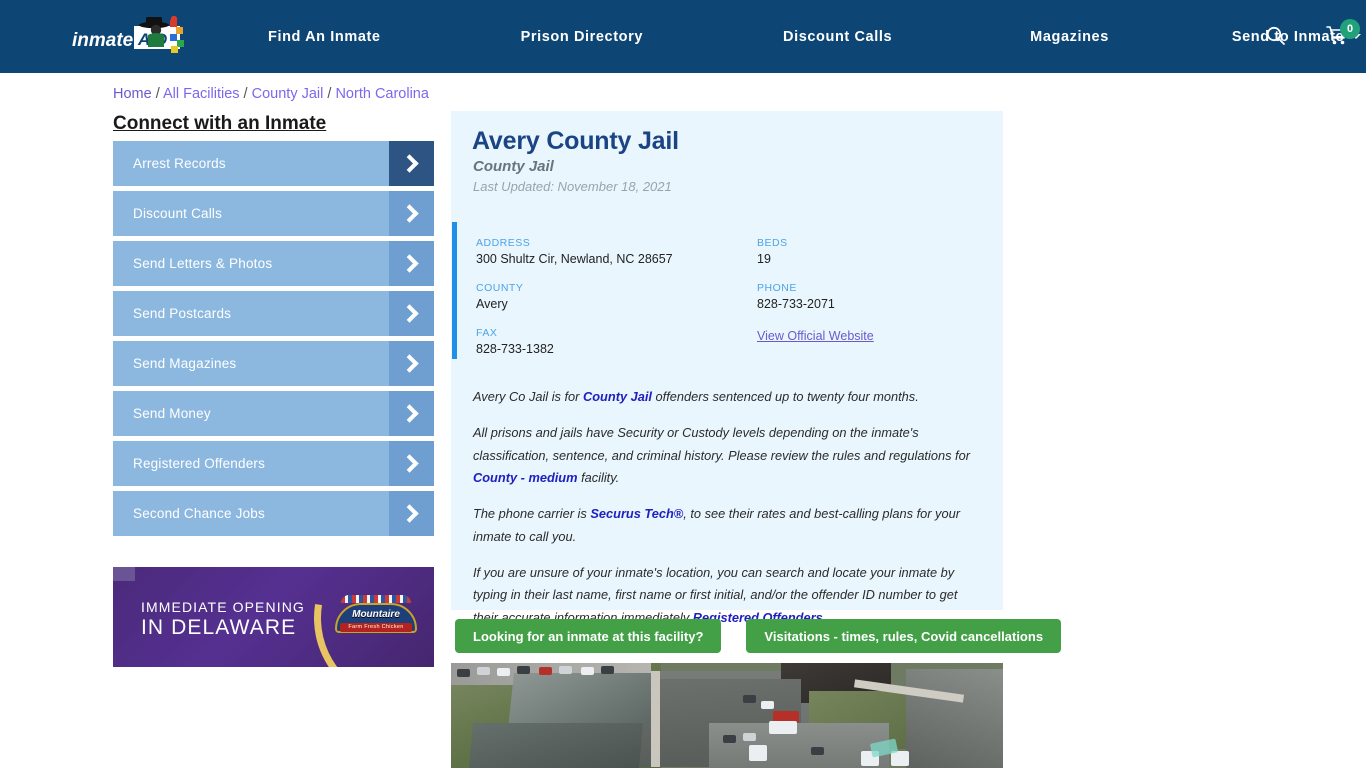  What do you see at coordinates (273, 463) in the screenshot?
I see `sidebar-item-registered-offenders: Registered Offenders` at bounding box center [273, 463].